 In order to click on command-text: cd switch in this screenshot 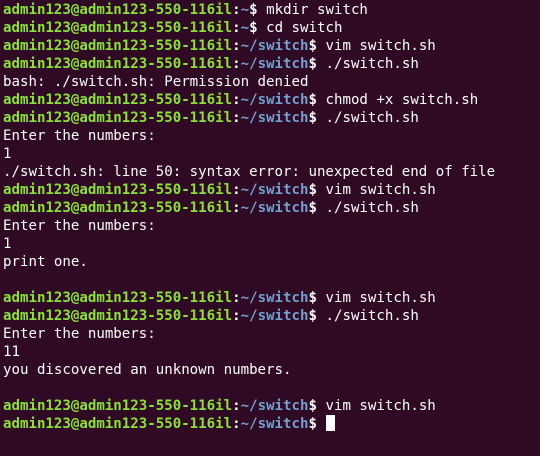, I will do `click(304, 28)`.